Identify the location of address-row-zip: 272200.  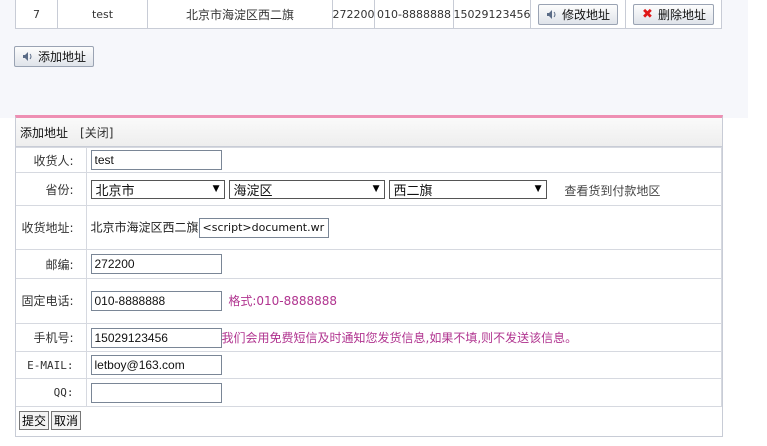
(354, 14).